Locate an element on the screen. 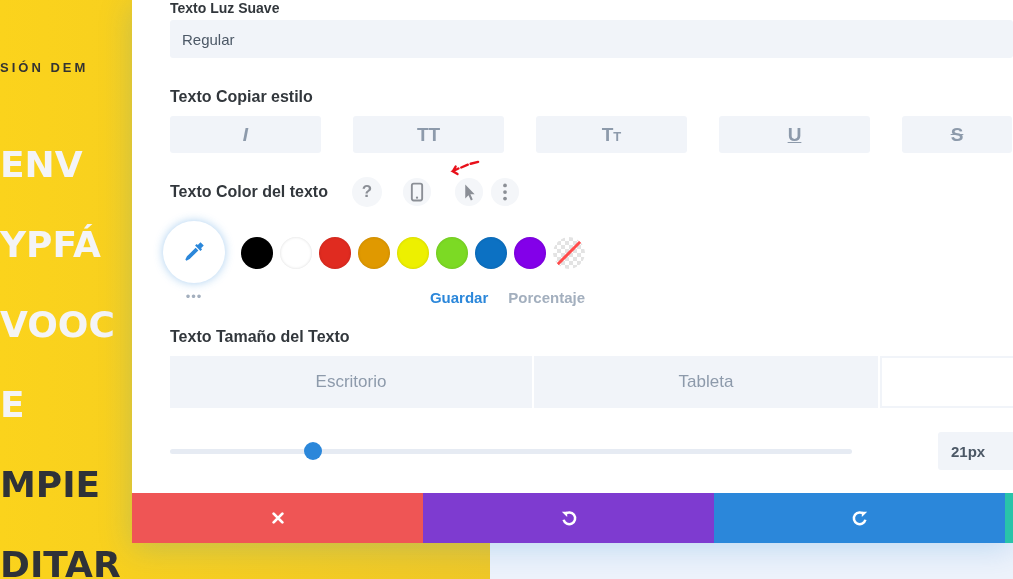  value-field: 21px is located at coordinates (975, 451).